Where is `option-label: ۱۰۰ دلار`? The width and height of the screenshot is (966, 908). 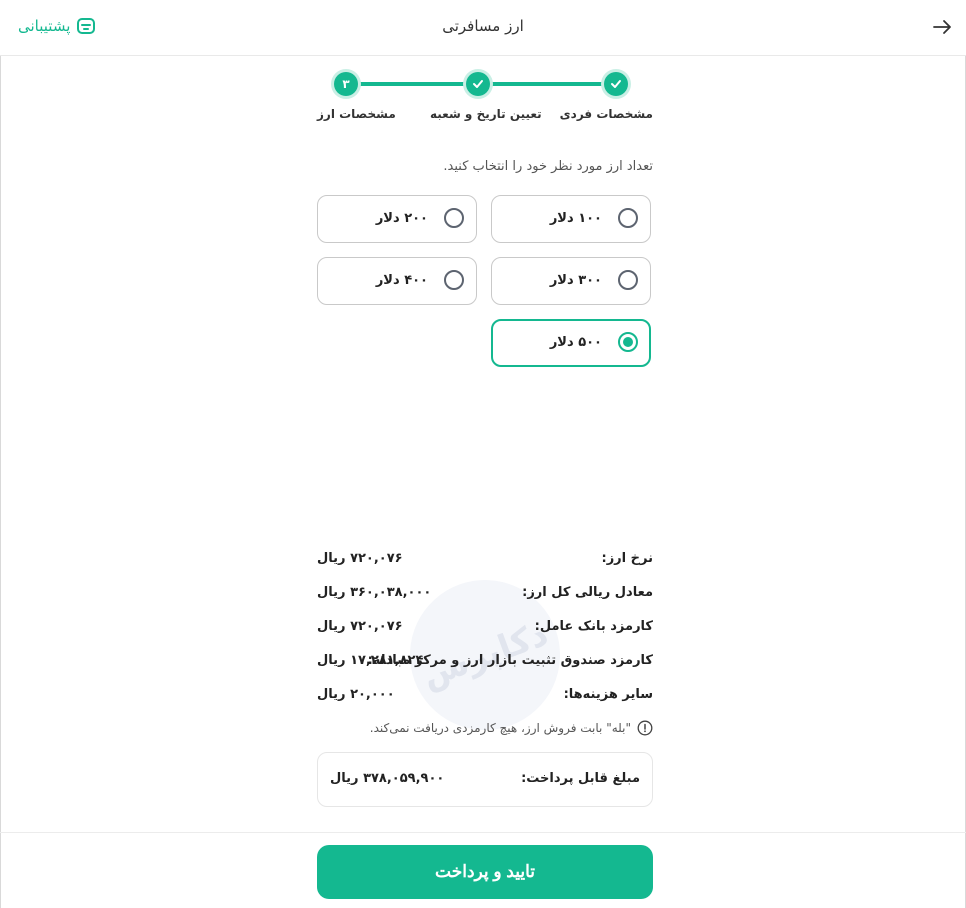
option-label: ۱۰۰ دلار is located at coordinates (575, 218).